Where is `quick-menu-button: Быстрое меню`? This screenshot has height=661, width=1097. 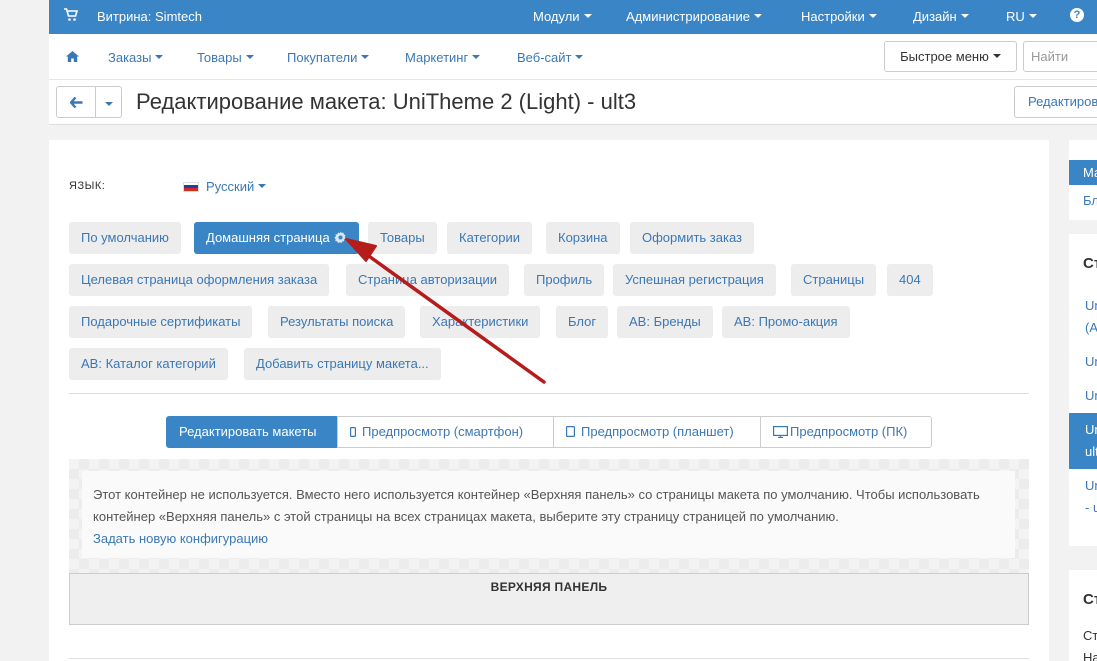 quick-menu-button: Быстрое меню is located at coordinates (950, 56).